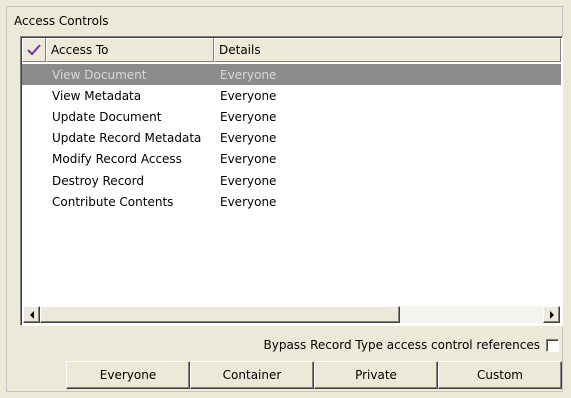  Describe the element at coordinates (127, 138) in the screenshot. I see `access-cell: Update Record Metadata` at that location.